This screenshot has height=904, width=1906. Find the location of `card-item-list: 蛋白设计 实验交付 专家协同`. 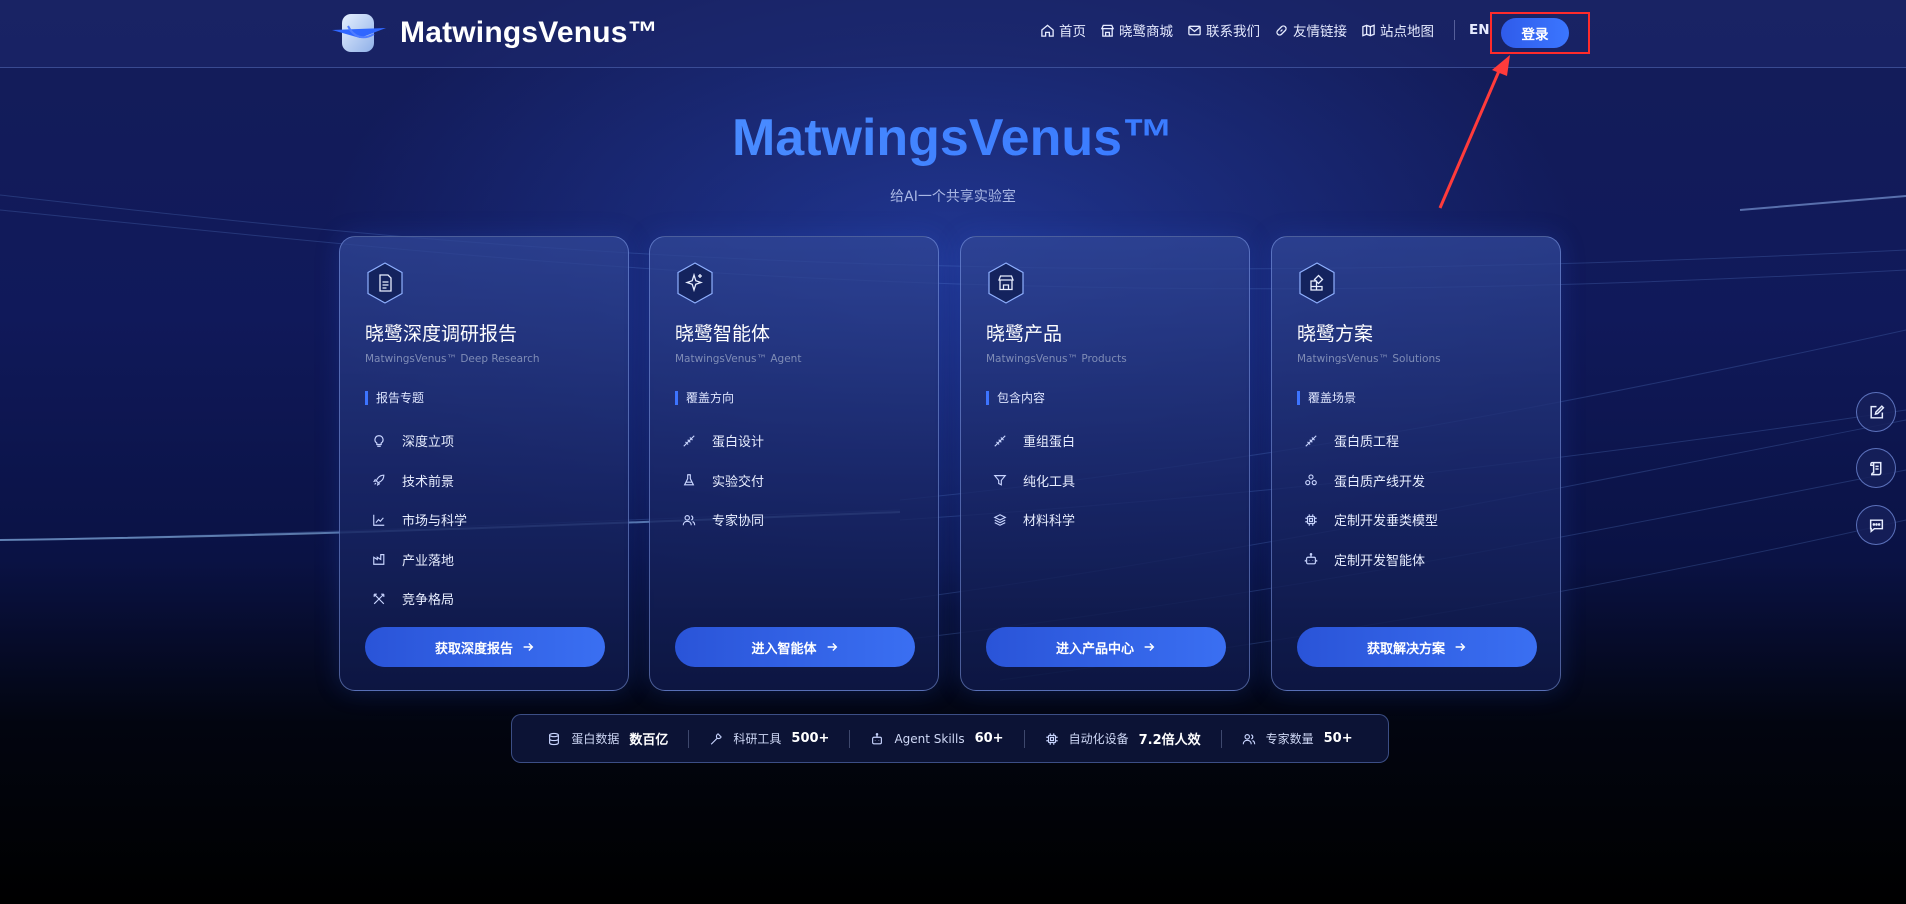

card-item-list: 蛋白设计 实验交付 专家协同 is located at coordinates (723, 480).